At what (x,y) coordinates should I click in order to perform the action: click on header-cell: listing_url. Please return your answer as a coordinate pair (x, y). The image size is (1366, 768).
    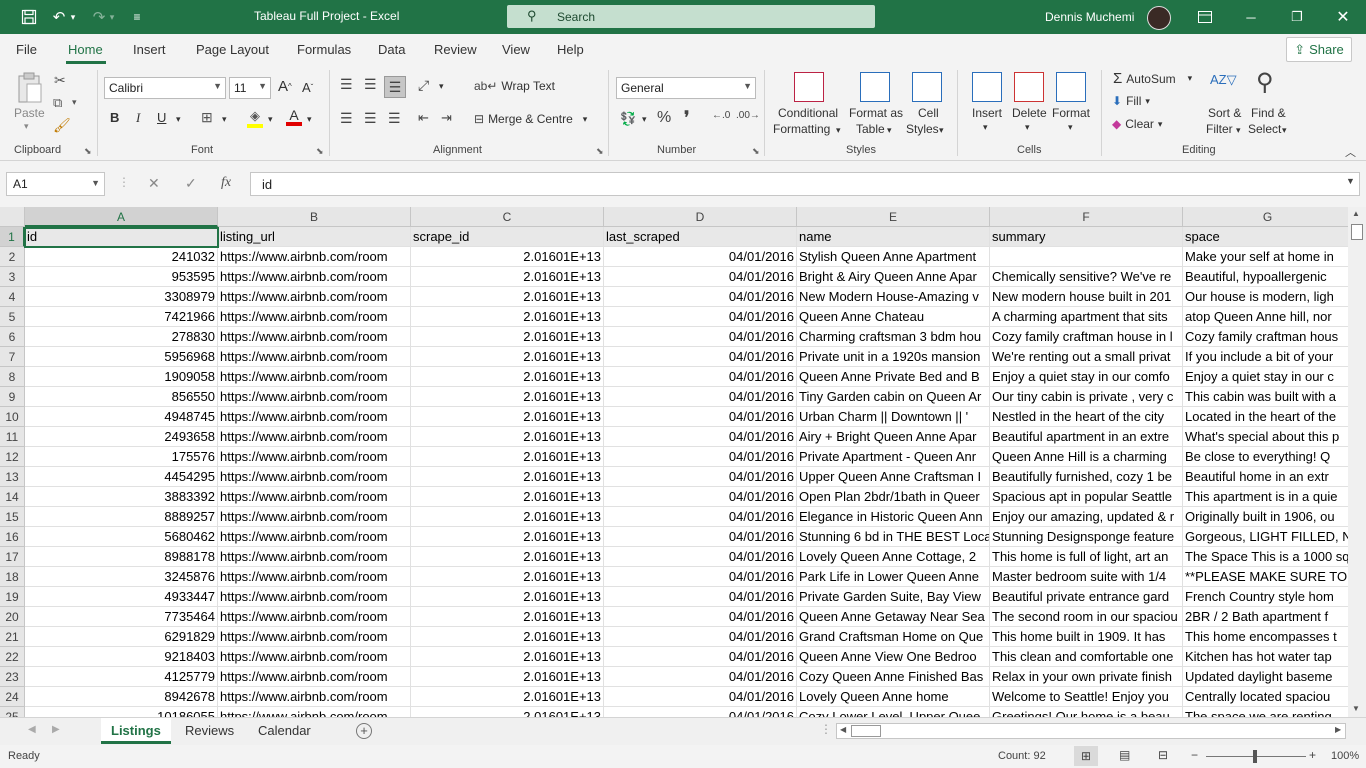
    Looking at the image, I should click on (314, 237).